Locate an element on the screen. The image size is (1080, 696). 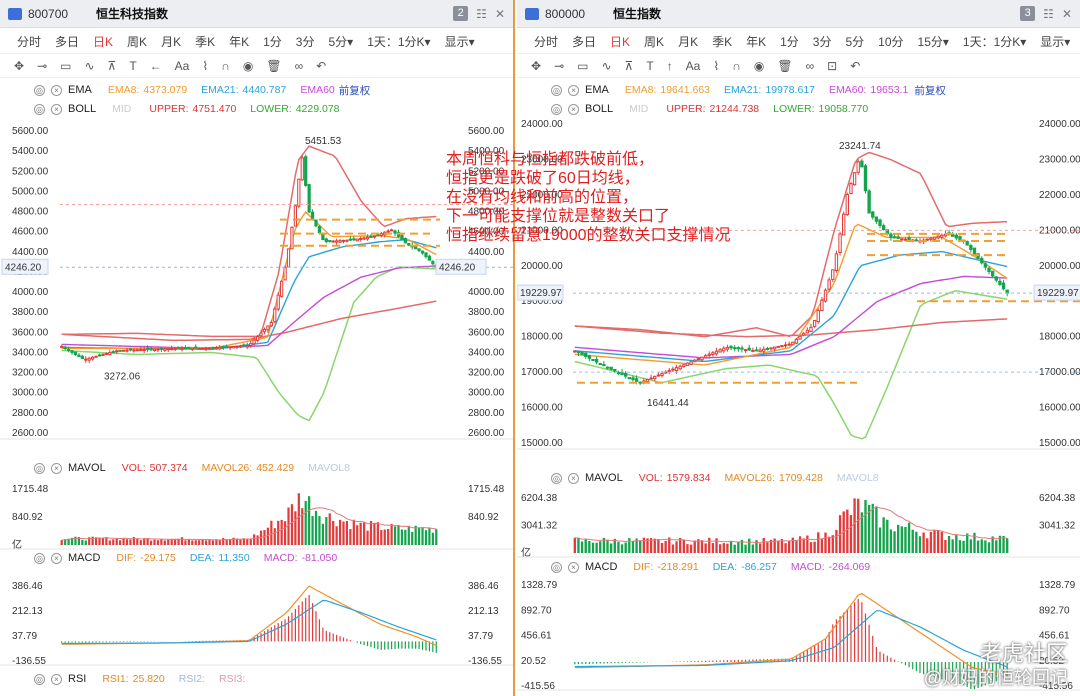
watermark-brand: 老虎社区 is located at coordinates (1023, 653).